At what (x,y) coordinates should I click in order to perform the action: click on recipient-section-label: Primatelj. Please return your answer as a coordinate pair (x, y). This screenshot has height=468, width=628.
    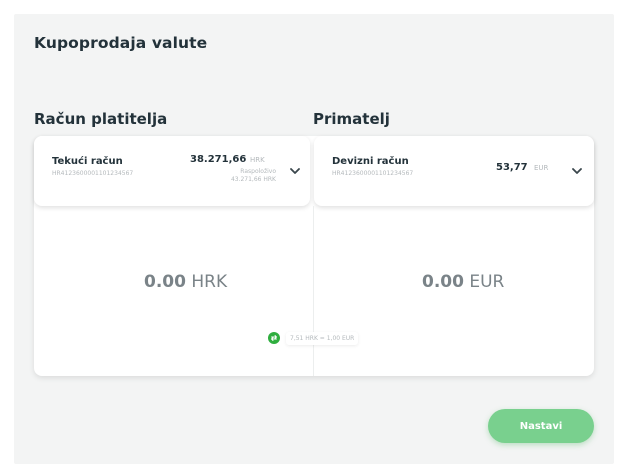
    Looking at the image, I should click on (351, 119).